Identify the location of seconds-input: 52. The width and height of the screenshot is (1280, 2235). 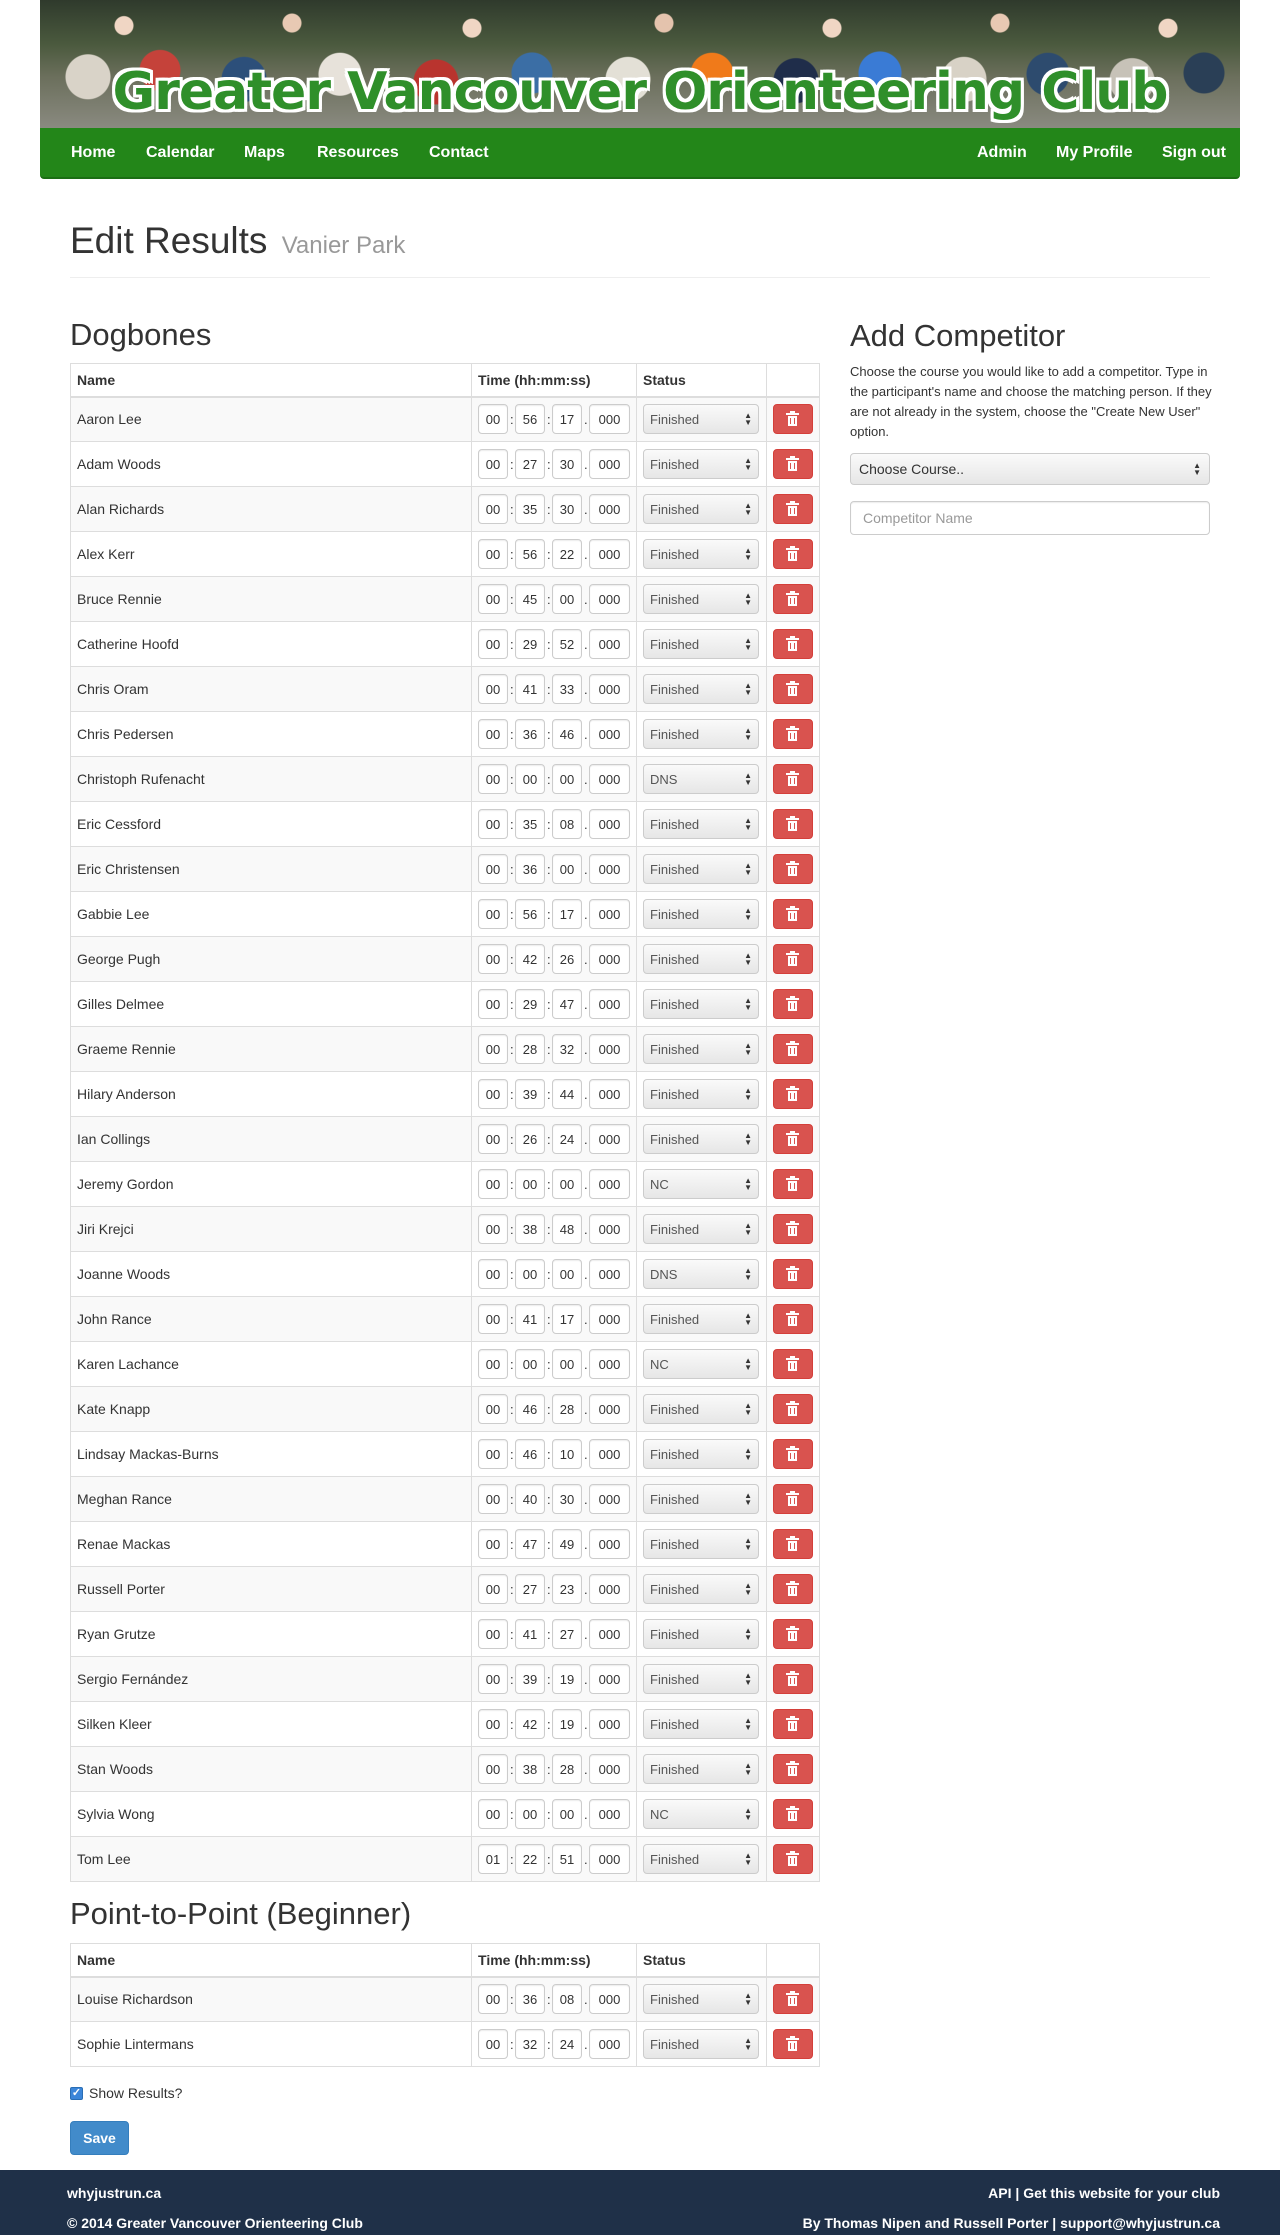
(567, 644).